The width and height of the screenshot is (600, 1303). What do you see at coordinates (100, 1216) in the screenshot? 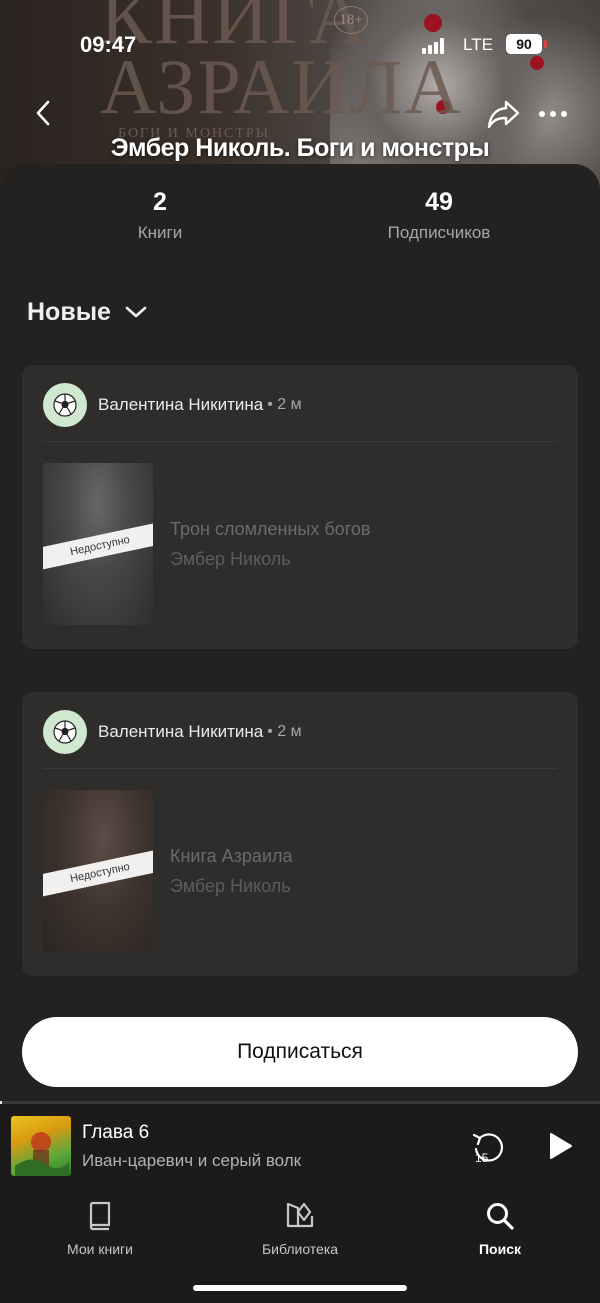
I see `book-icon` at bounding box center [100, 1216].